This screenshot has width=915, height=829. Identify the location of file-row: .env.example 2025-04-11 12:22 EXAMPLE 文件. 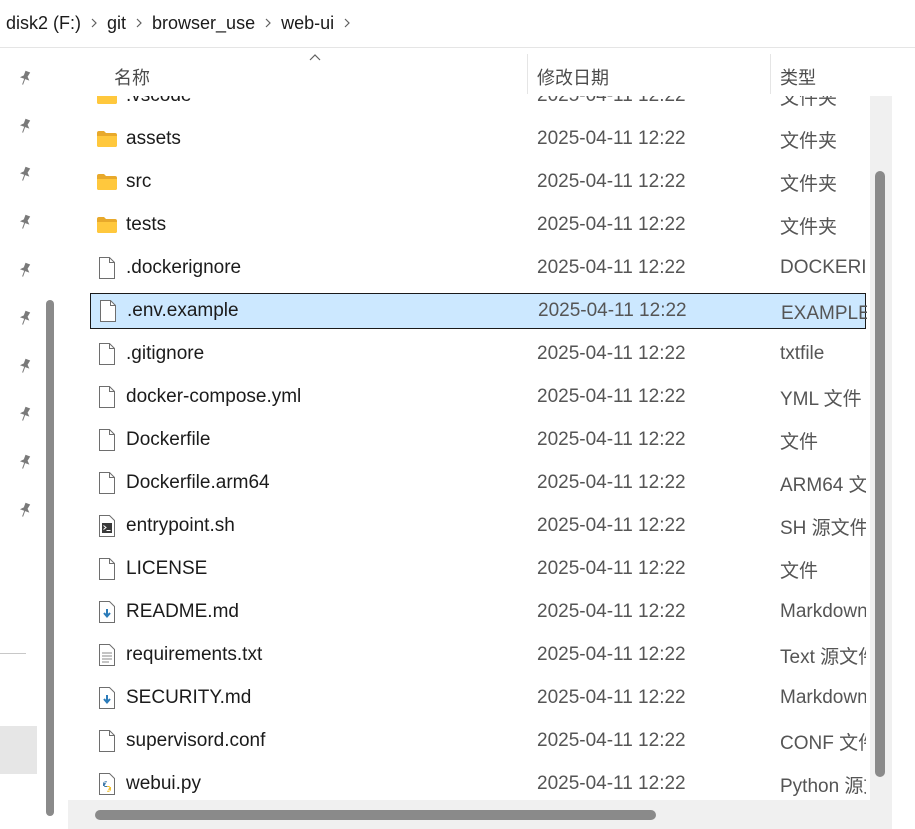
(478, 311).